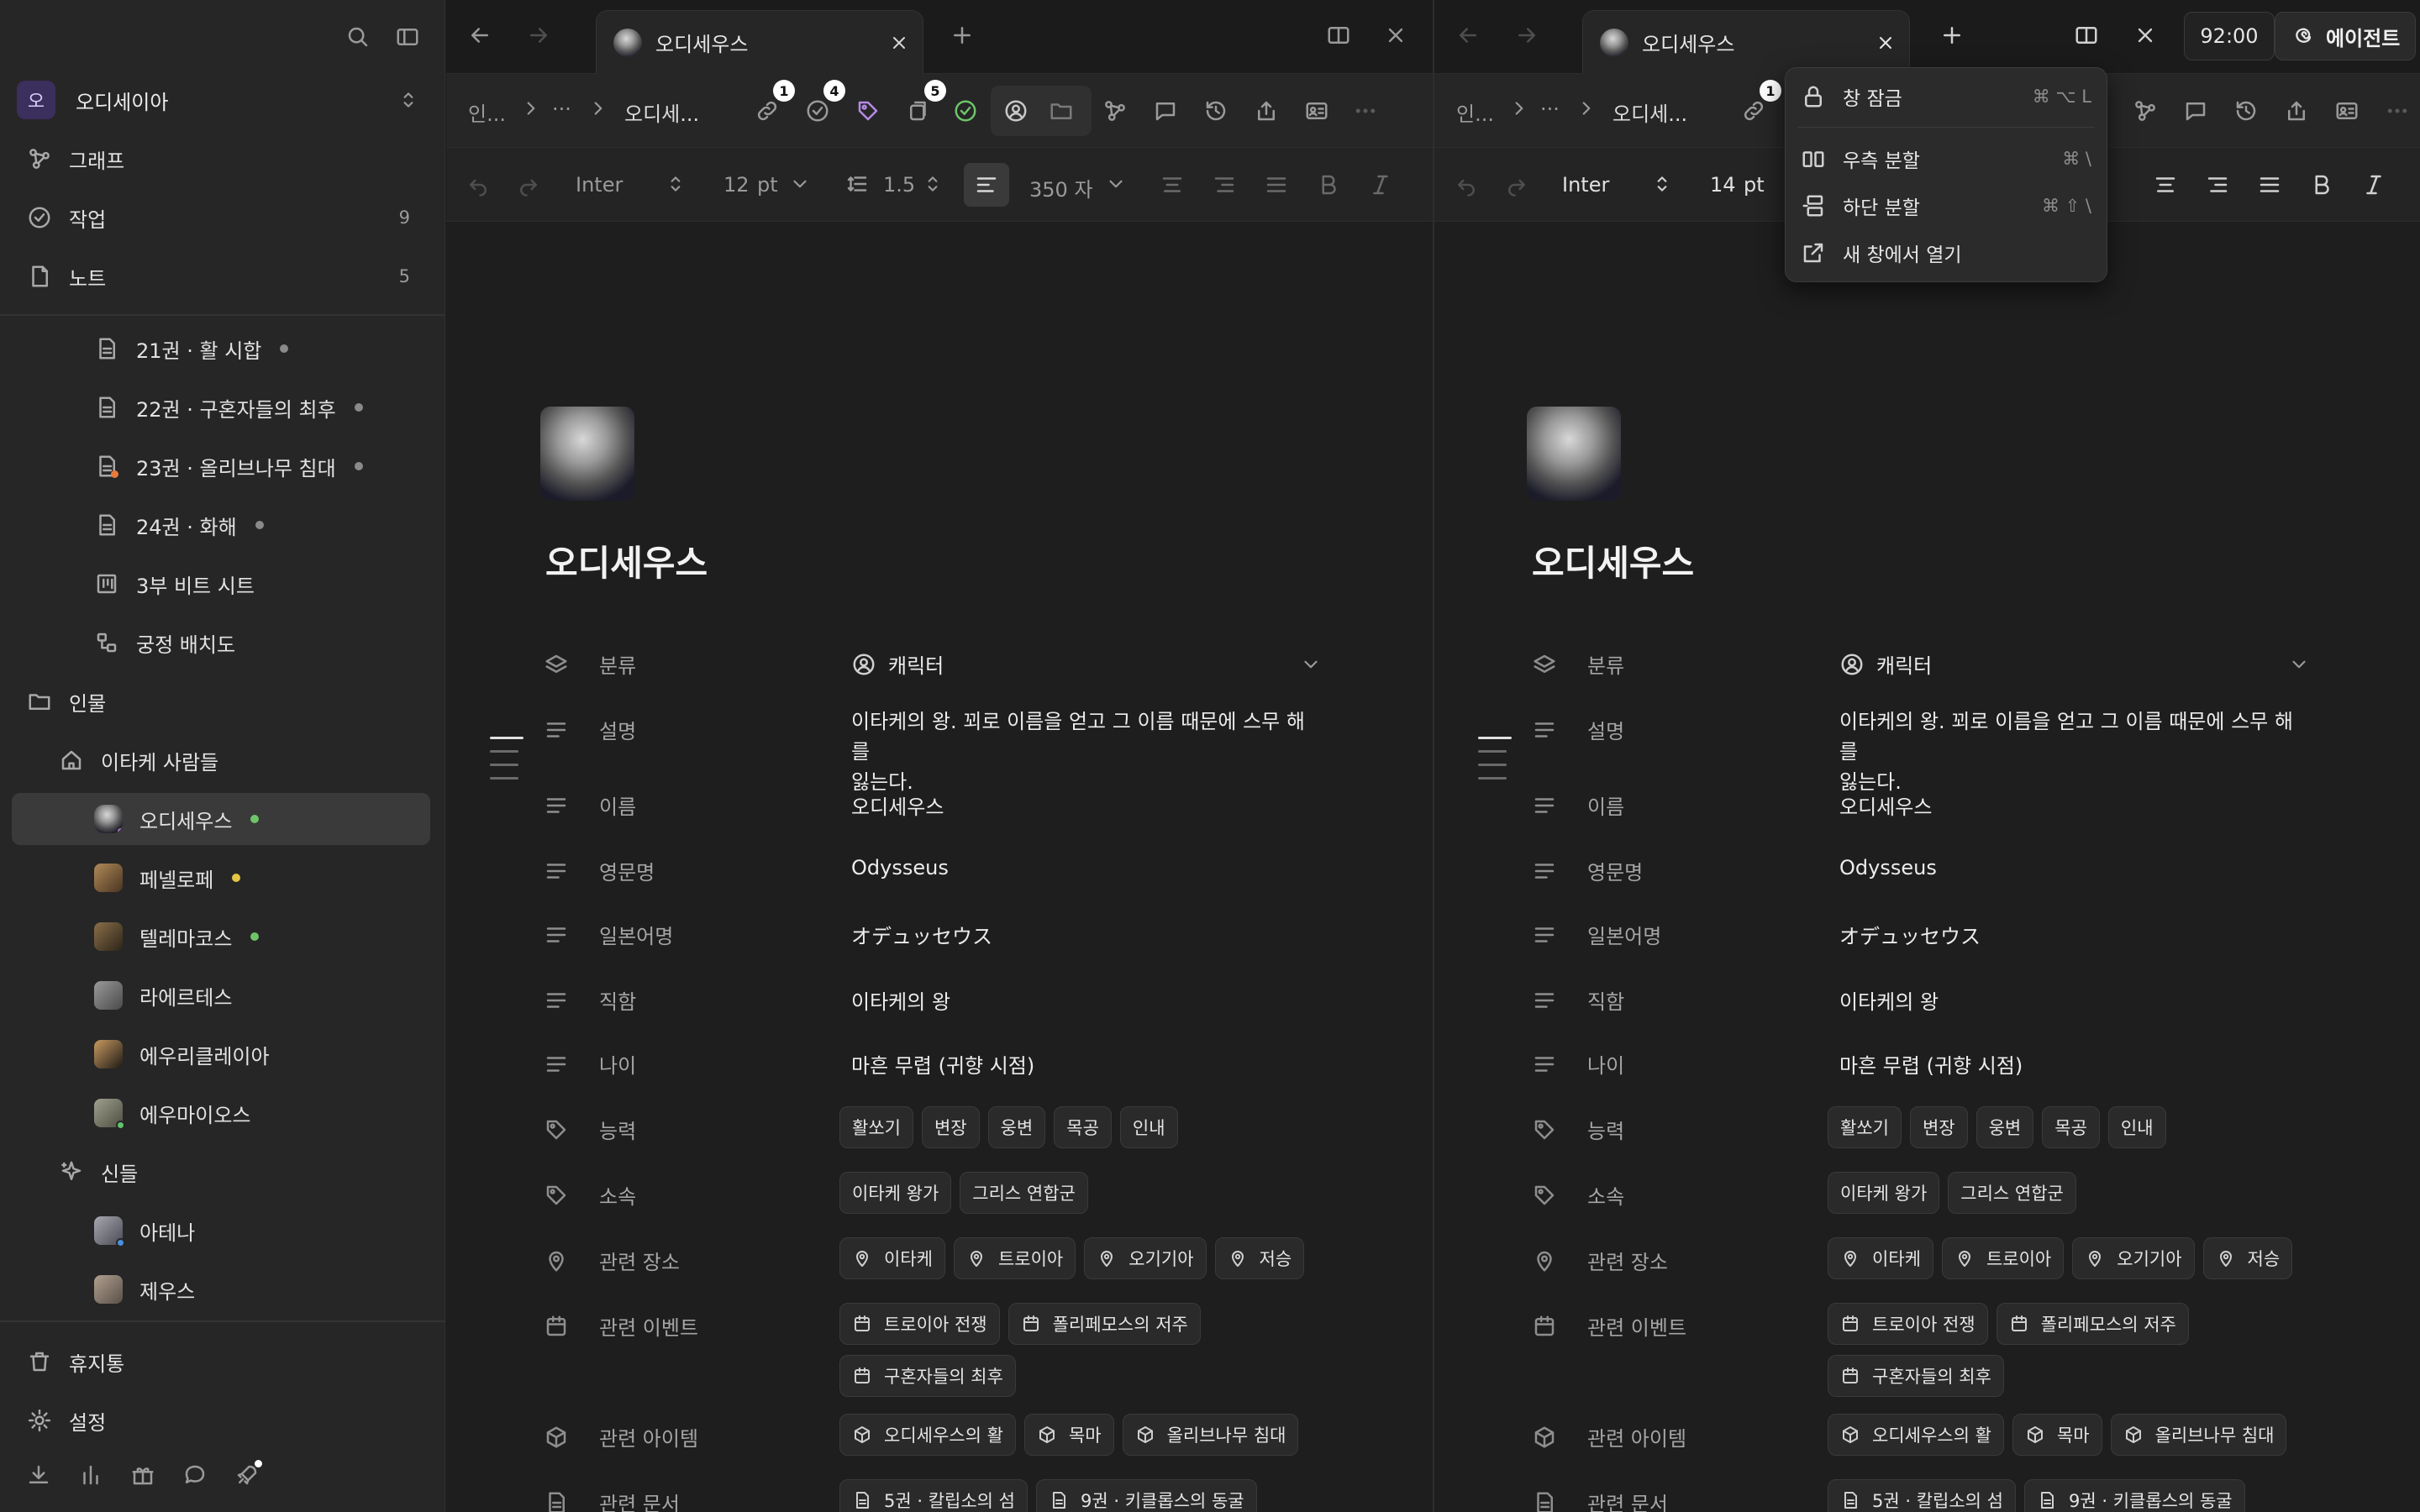 The image size is (2420, 1512). Describe the element at coordinates (1946, 253) in the screenshot. I see `menu-item-open-new-window: 새 창에서 열기` at that location.